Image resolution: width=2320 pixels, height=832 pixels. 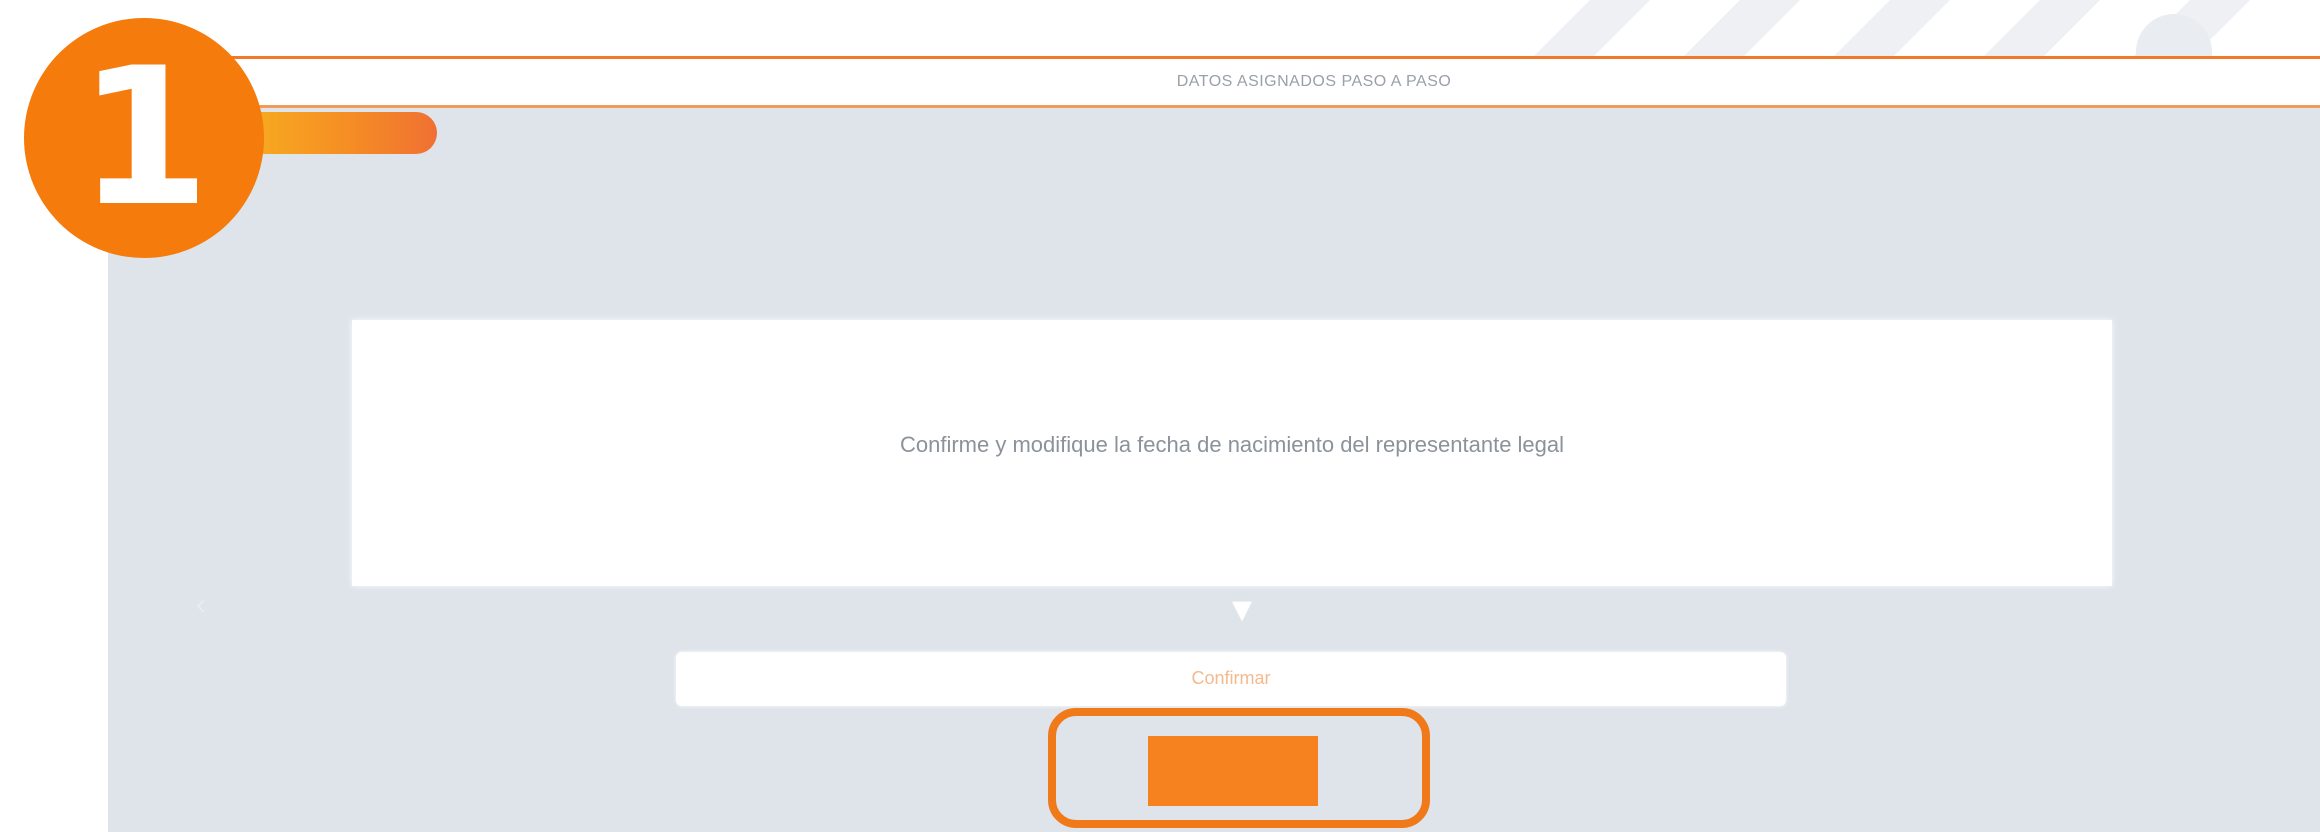 What do you see at coordinates (1233, 771) in the screenshot?
I see `confirm-button` at bounding box center [1233, 771].